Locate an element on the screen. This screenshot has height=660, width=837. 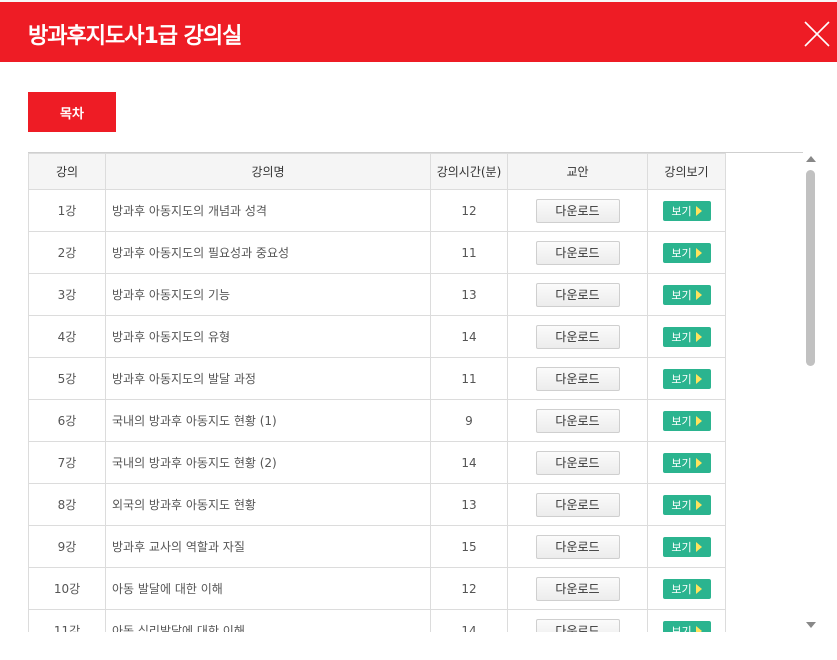
lecture-number: 3강 is located at coordinates (67, 294).